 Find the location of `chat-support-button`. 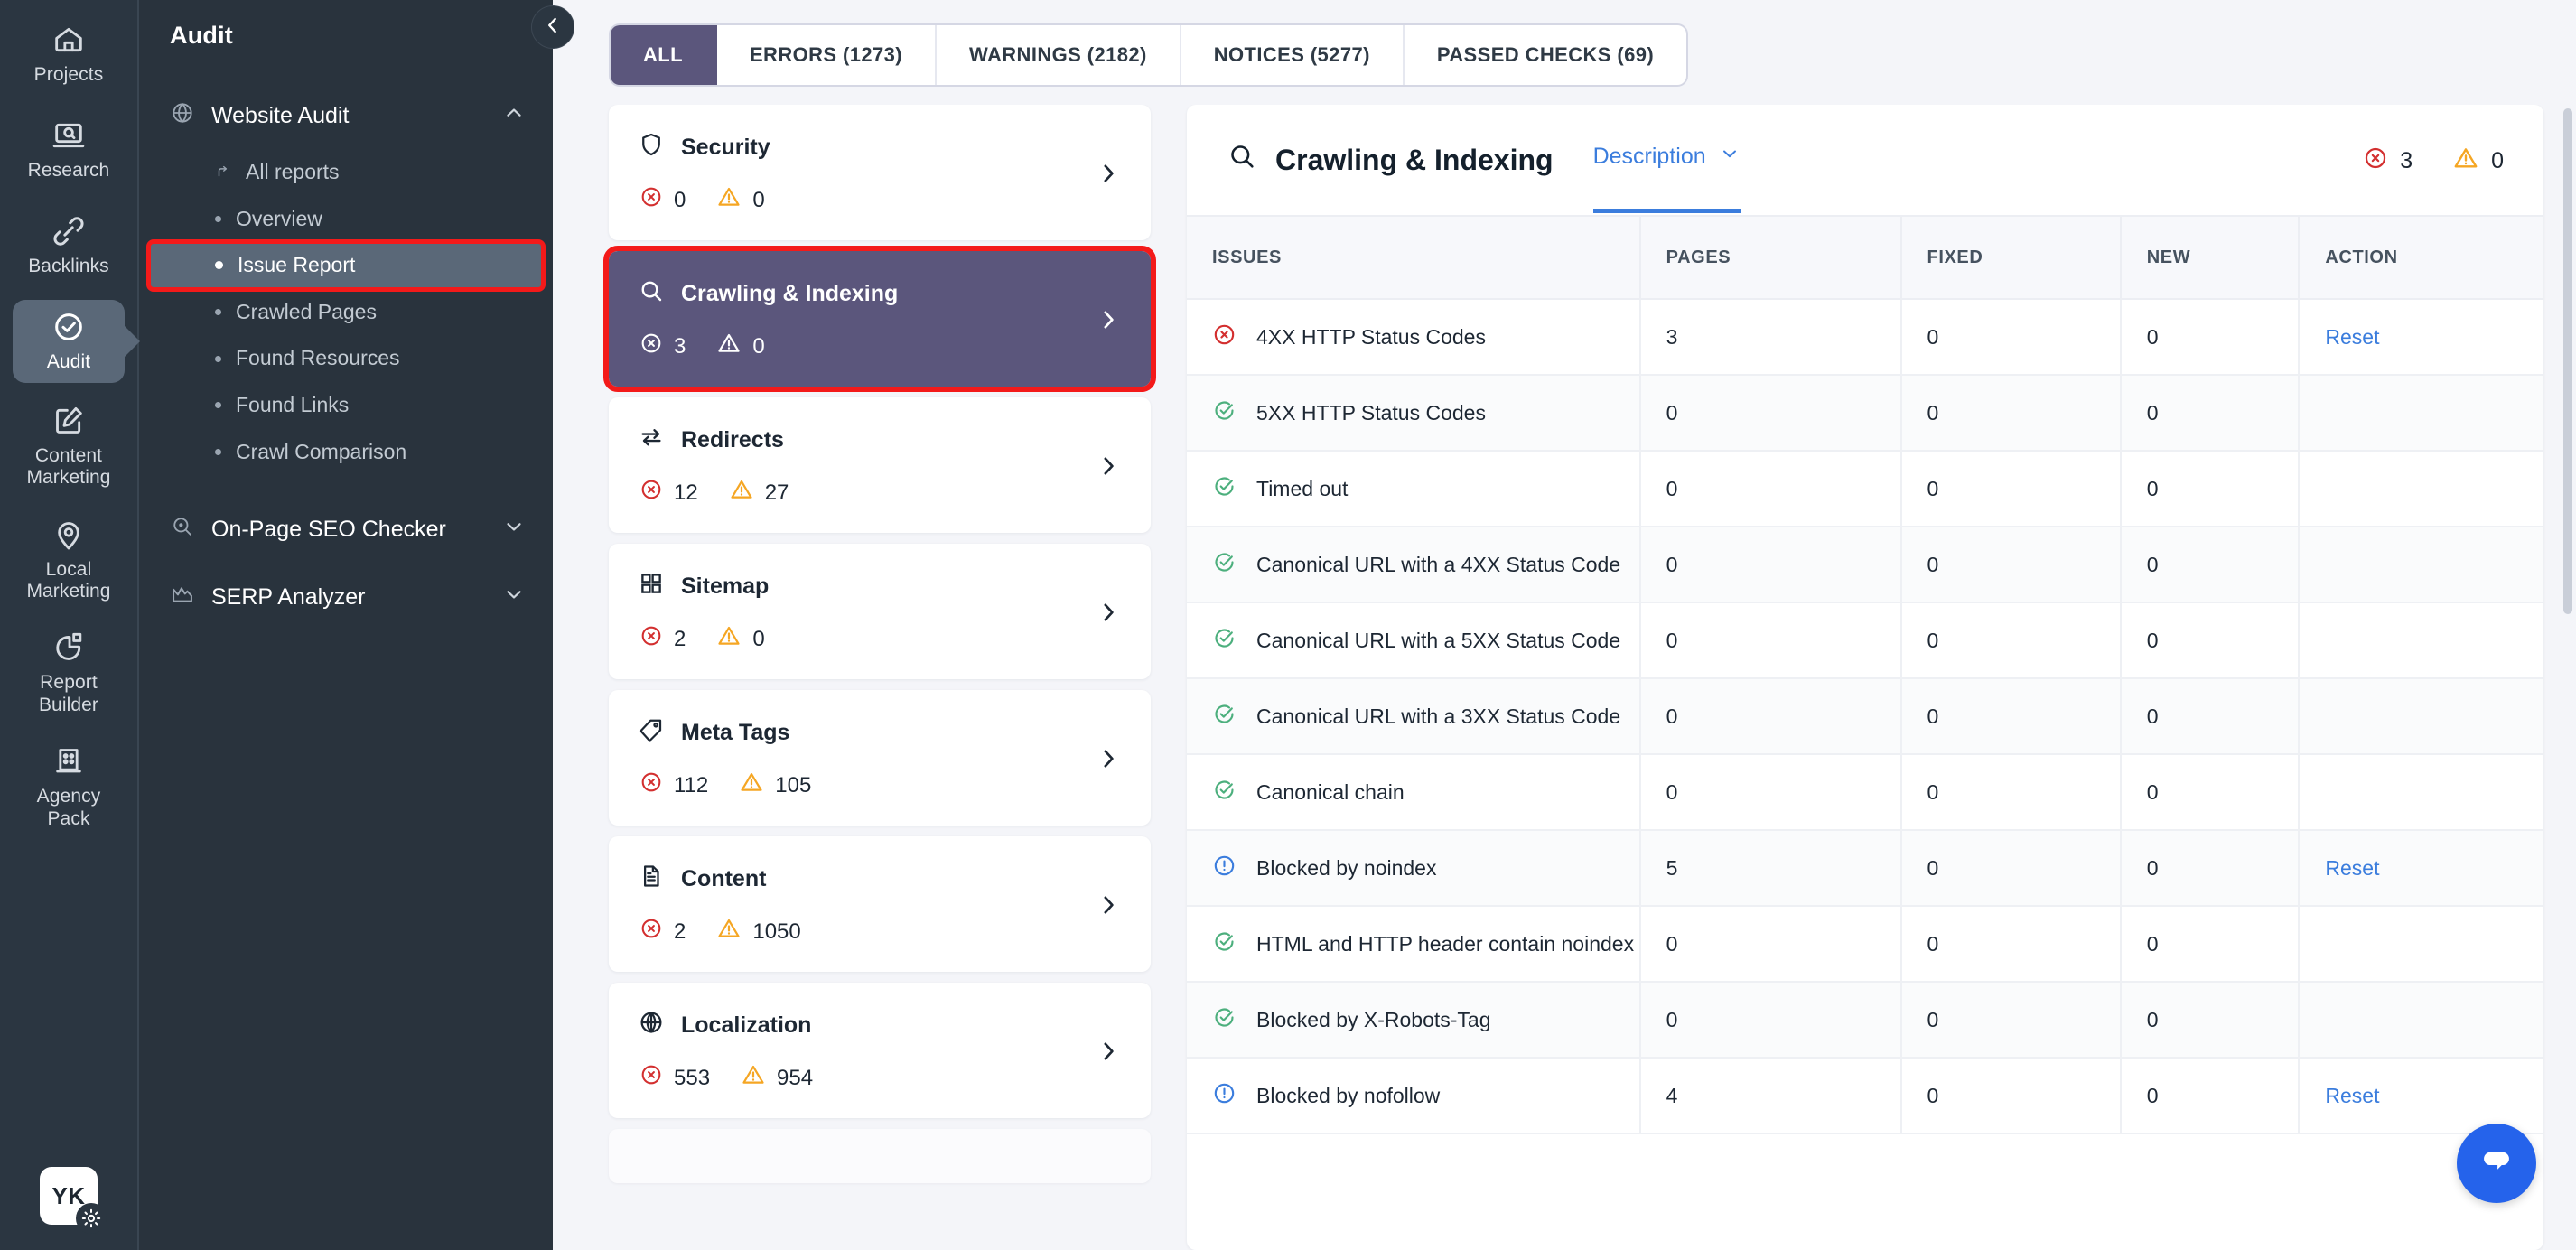

chat-support-button is located at coordinates (2496, 1163).